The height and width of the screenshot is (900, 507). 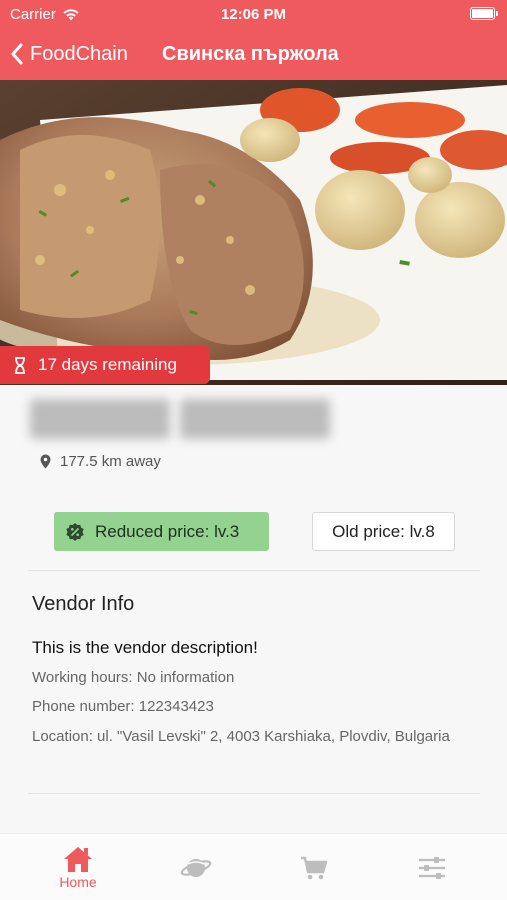 I want to click on tab-bar: Home, so click(x=253, y=866).